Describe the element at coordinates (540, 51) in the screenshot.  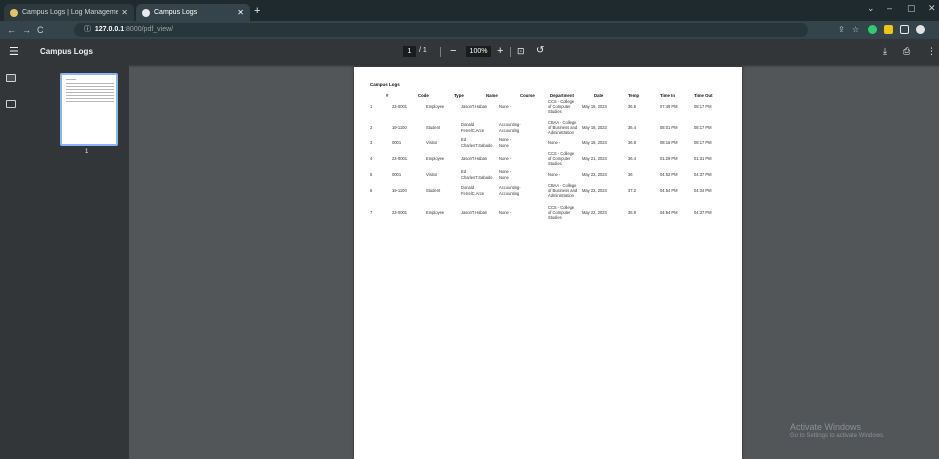
I see `rotate-icon: ↺` at that location.